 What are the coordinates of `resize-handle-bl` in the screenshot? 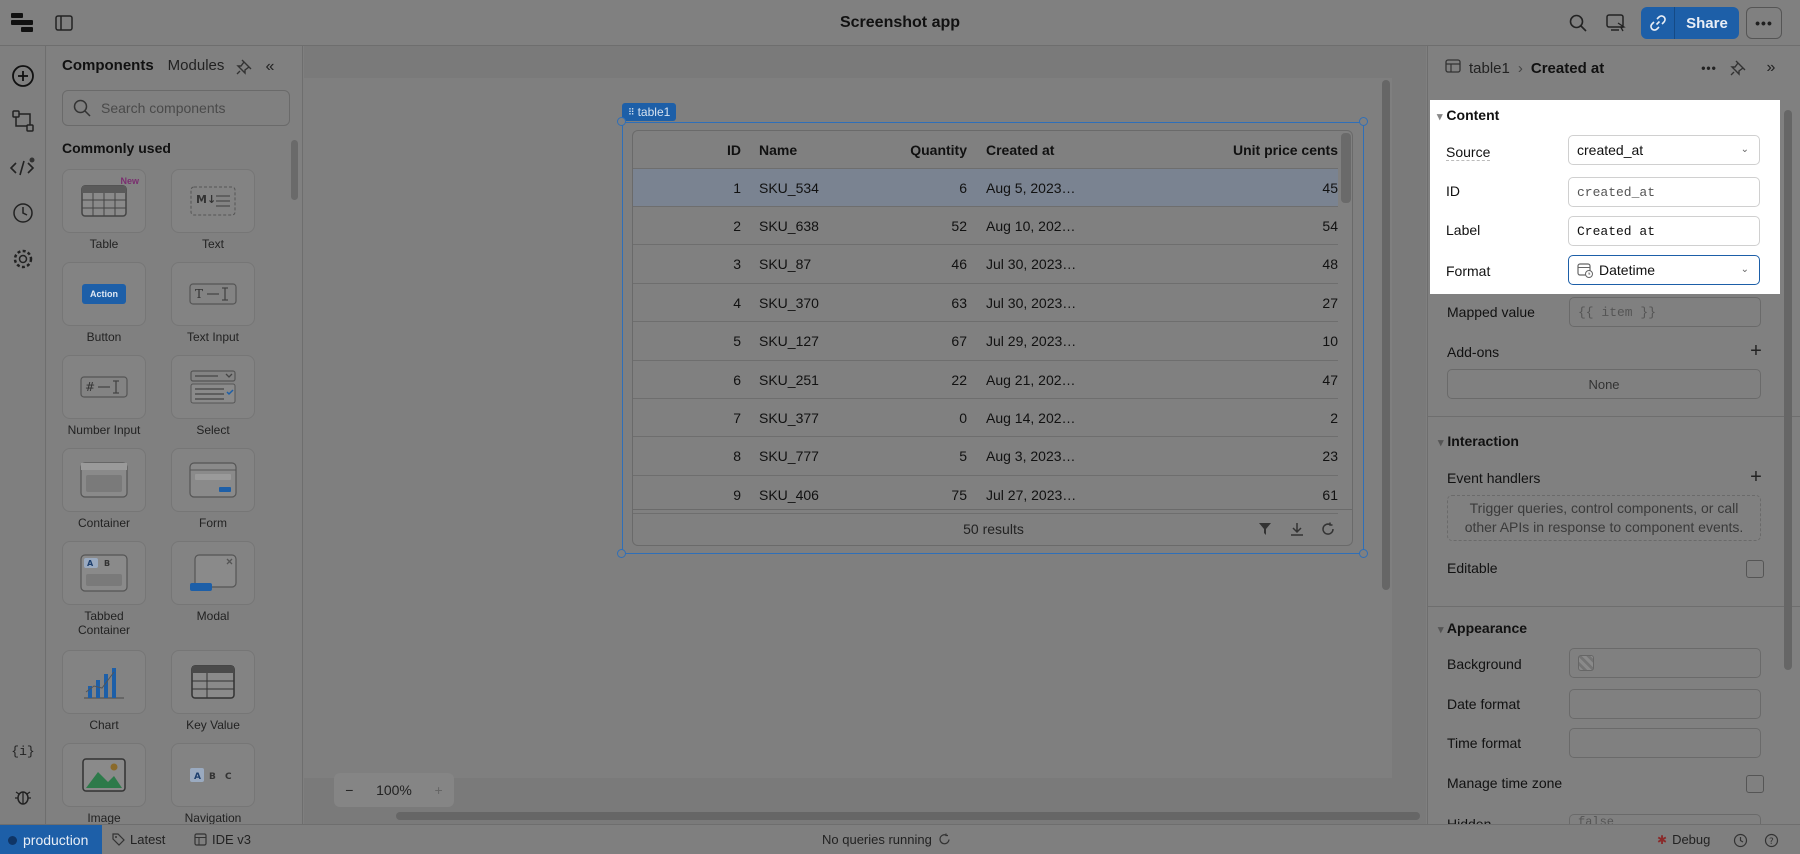 It's located at (621, 553).